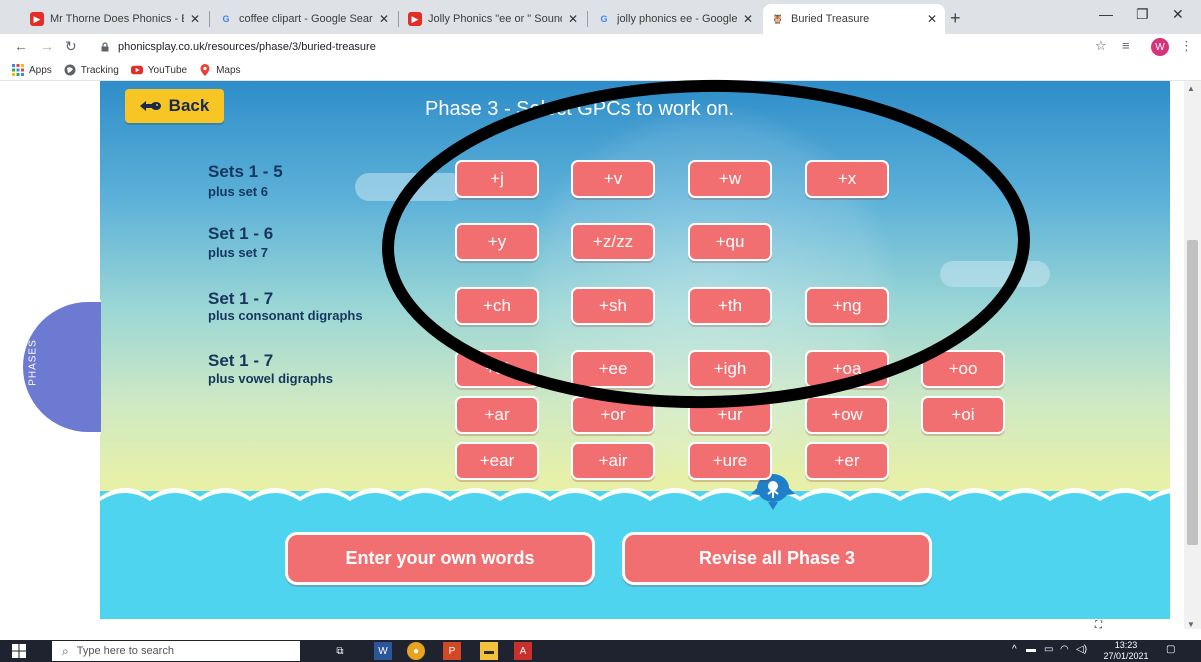 This screenshot has height=662, width=1201. I want to click on notifications-icon: ▢, so click(1170, 649).